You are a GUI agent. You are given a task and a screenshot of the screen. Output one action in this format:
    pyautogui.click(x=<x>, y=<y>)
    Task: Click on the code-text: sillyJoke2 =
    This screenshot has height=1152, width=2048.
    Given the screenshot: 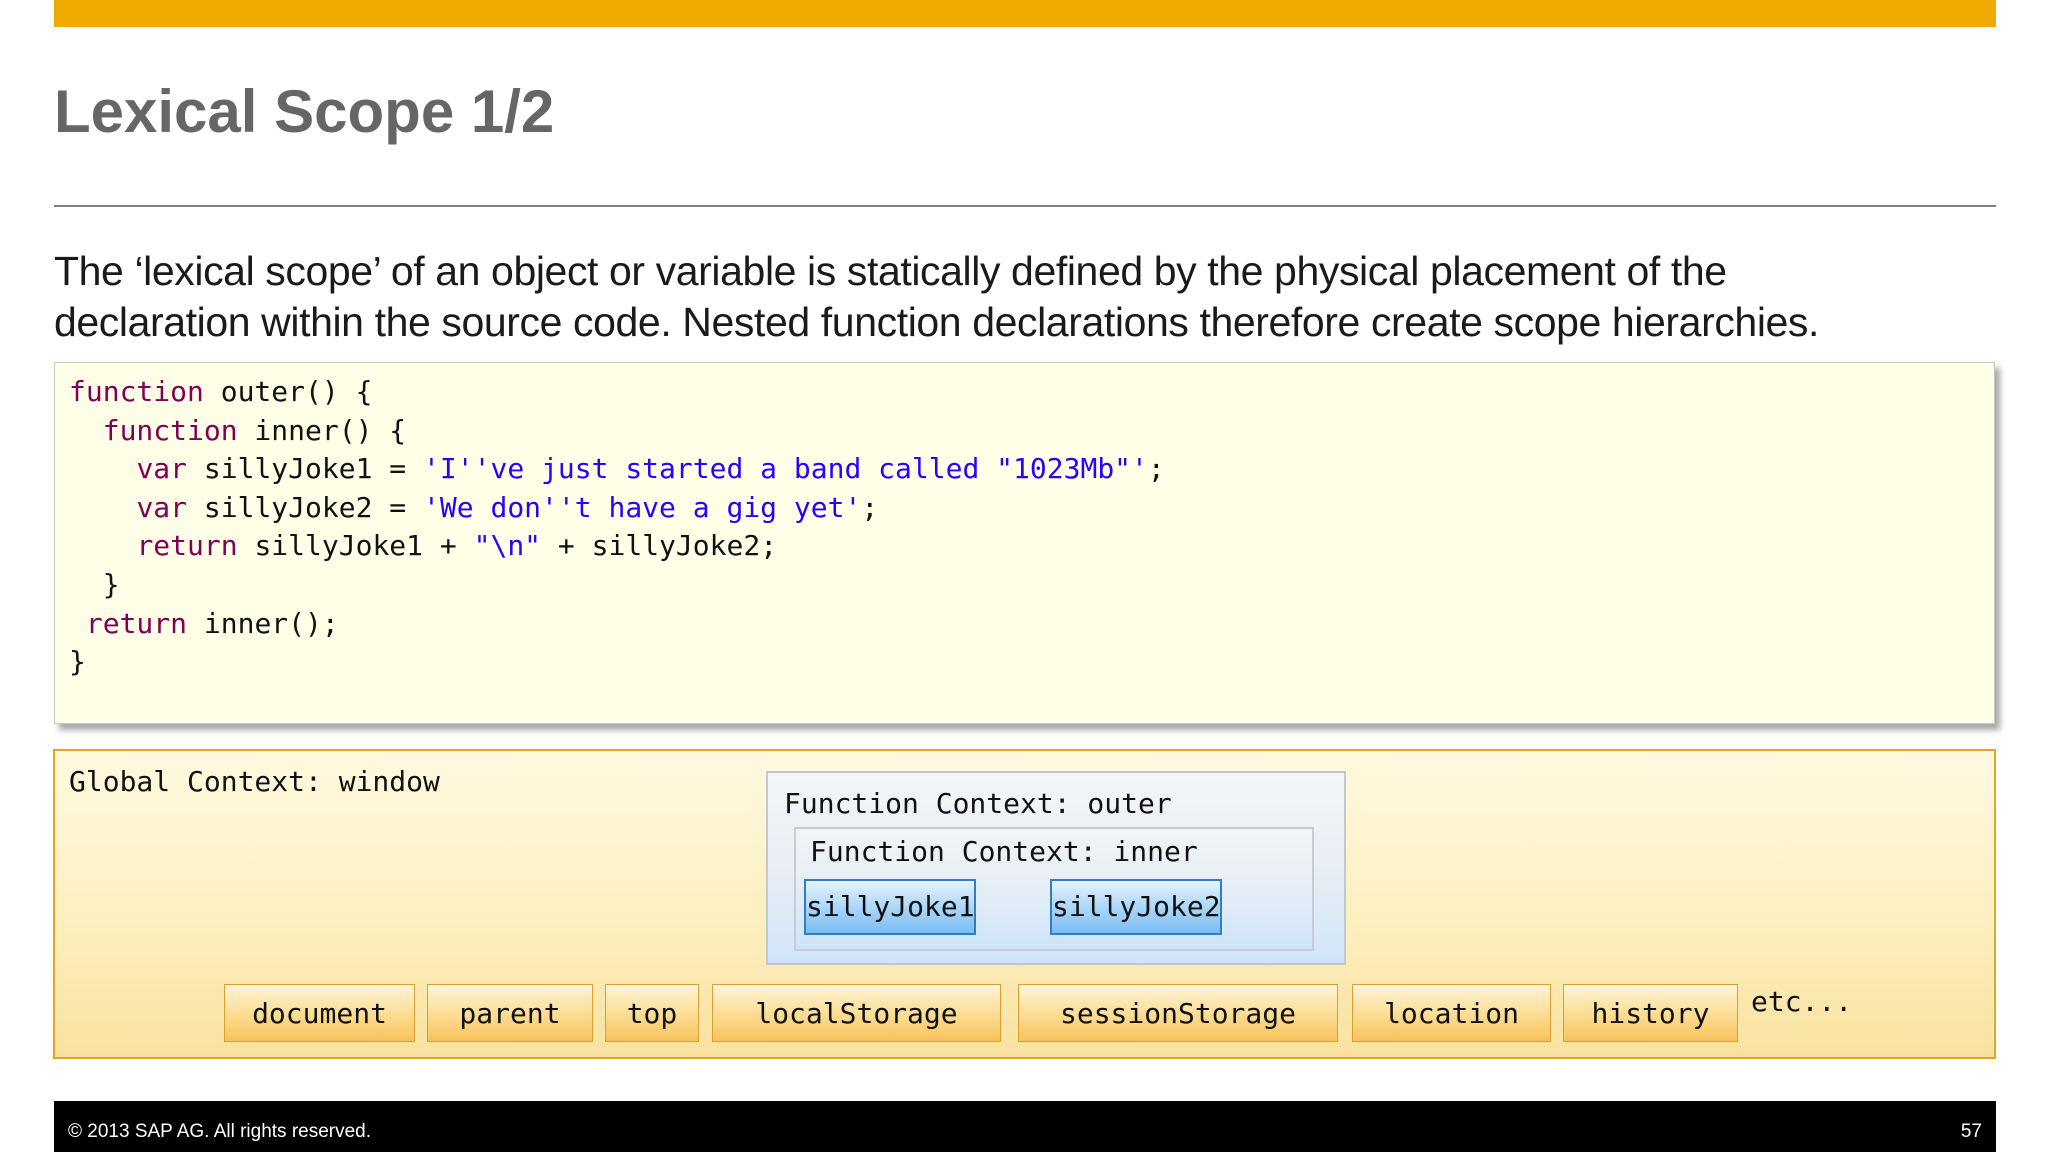 What is the action you would take?
    pyautogui.click(x=305, y=507)
    